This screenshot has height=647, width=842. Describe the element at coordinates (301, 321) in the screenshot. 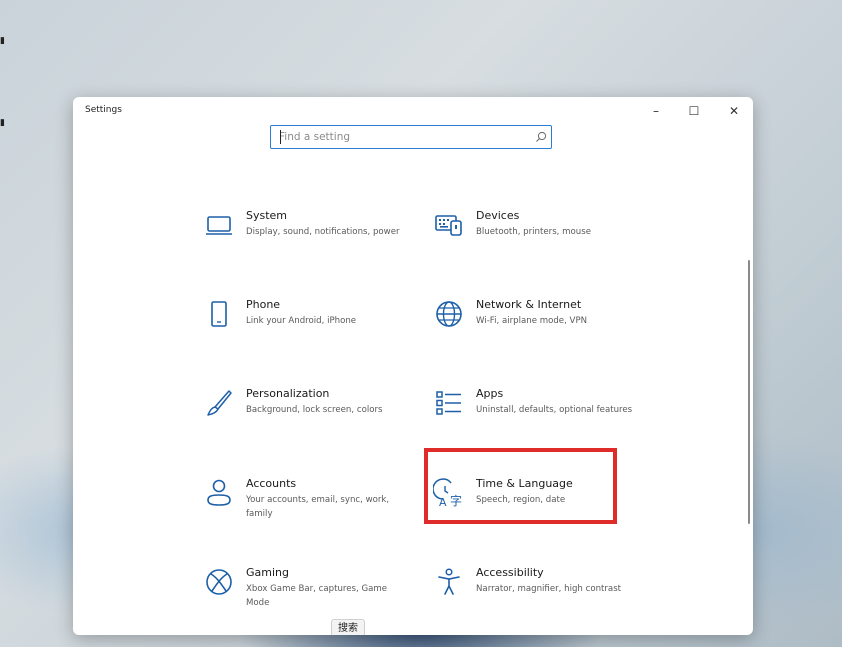

I see `category-description: Link your Android, iPhone` at that location.